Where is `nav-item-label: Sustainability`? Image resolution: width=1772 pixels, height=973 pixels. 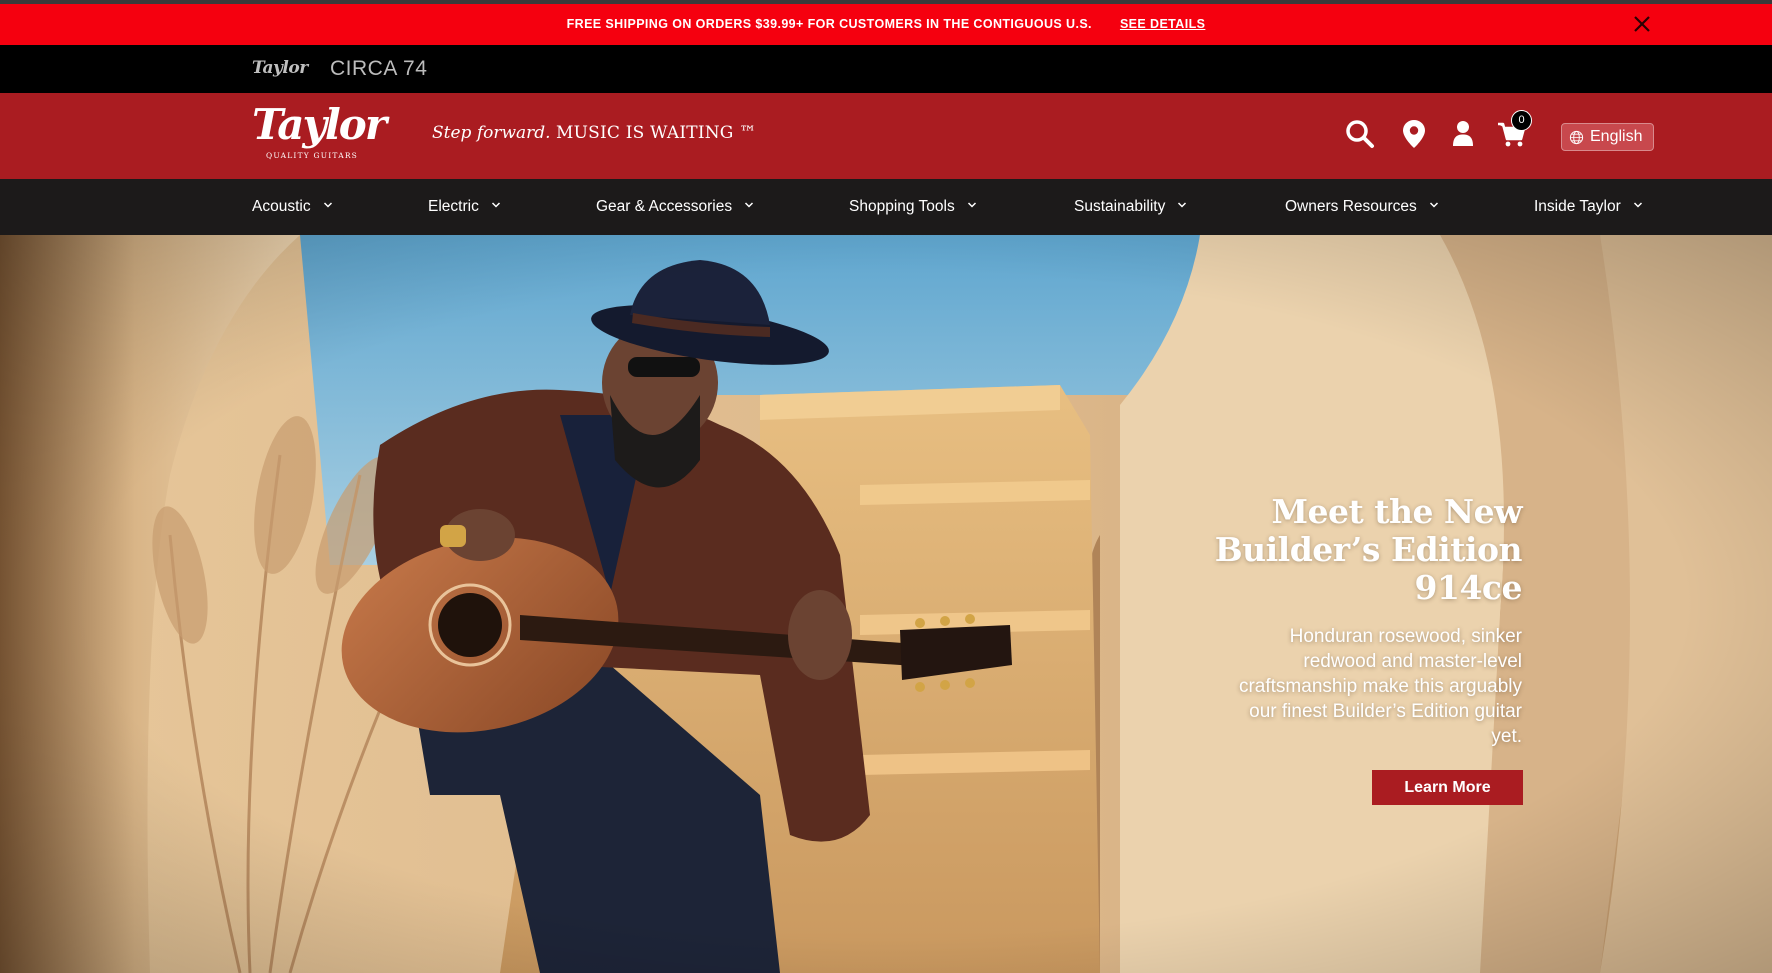
nav-item-label: Sustainability is located at coordinates (1120, 206).